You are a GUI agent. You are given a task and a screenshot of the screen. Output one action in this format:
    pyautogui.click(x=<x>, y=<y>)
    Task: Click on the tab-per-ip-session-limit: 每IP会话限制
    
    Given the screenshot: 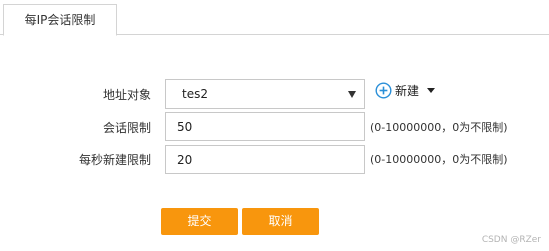 What is the action you would take?
    pyautogui.click(x=60, y=20)
    